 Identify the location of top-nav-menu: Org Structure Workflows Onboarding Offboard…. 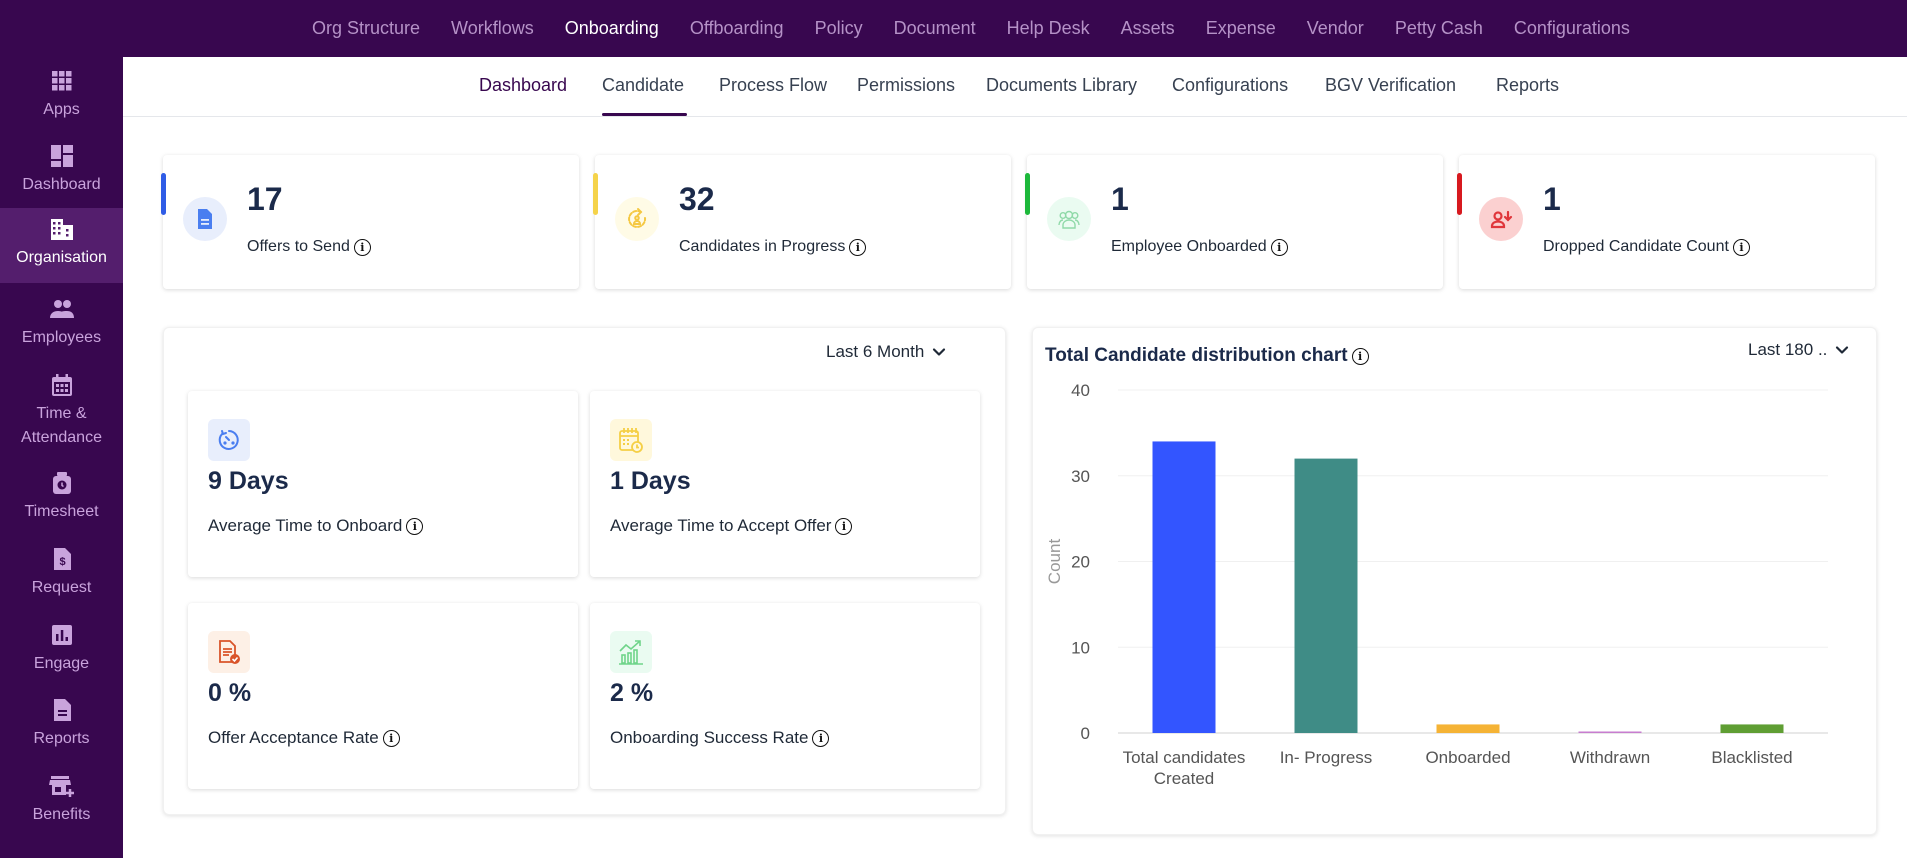
(986, 28).